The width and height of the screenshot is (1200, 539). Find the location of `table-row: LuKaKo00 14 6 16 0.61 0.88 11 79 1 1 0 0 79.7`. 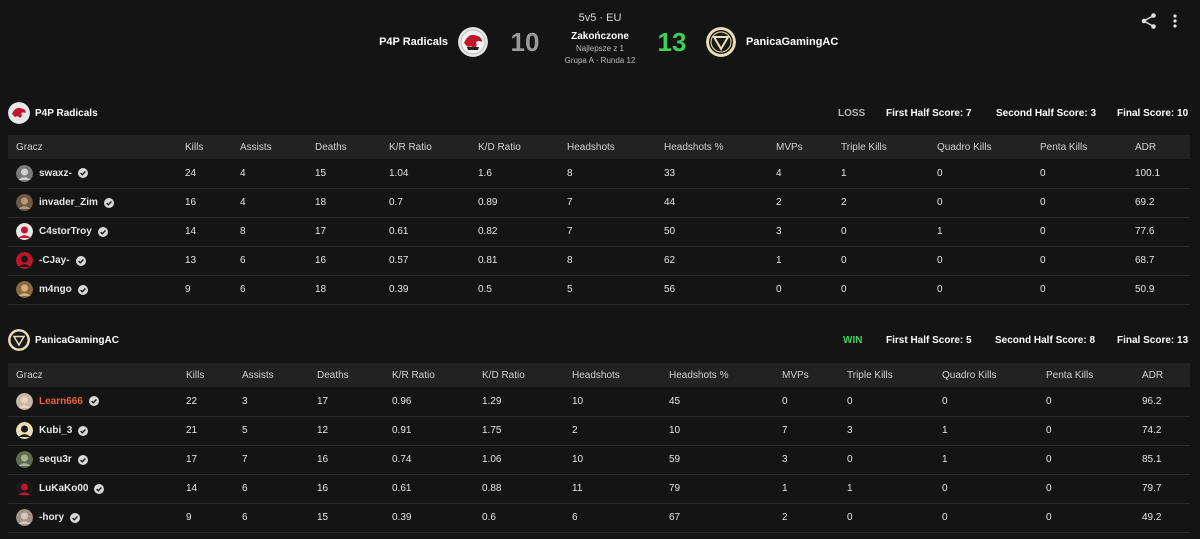

table-row: LuKaKo00 14 6 16 0.61 0.88 11 79 1 1 0 0 79.7 is located at coordinates (599, 489).